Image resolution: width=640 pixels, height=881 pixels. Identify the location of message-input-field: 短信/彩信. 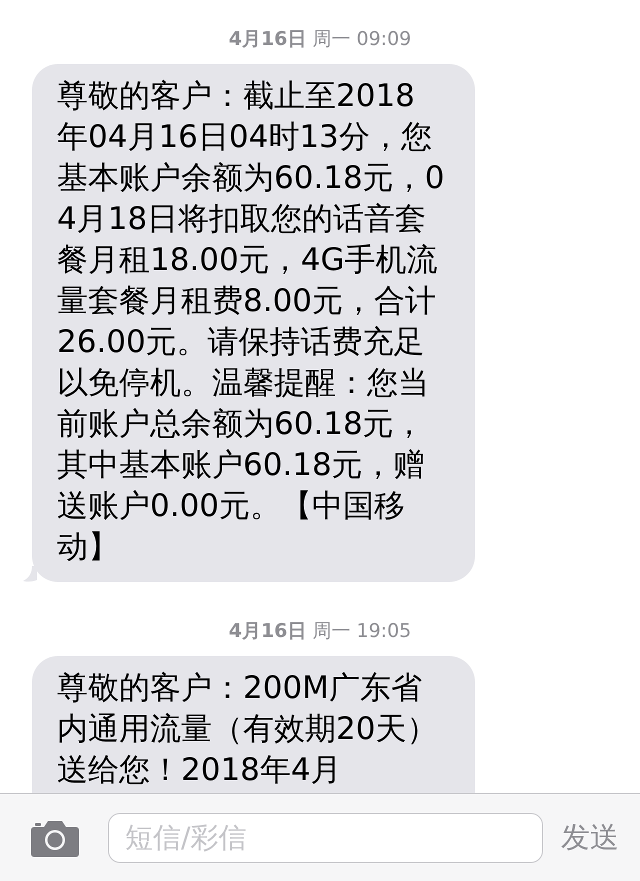
(325, 837).